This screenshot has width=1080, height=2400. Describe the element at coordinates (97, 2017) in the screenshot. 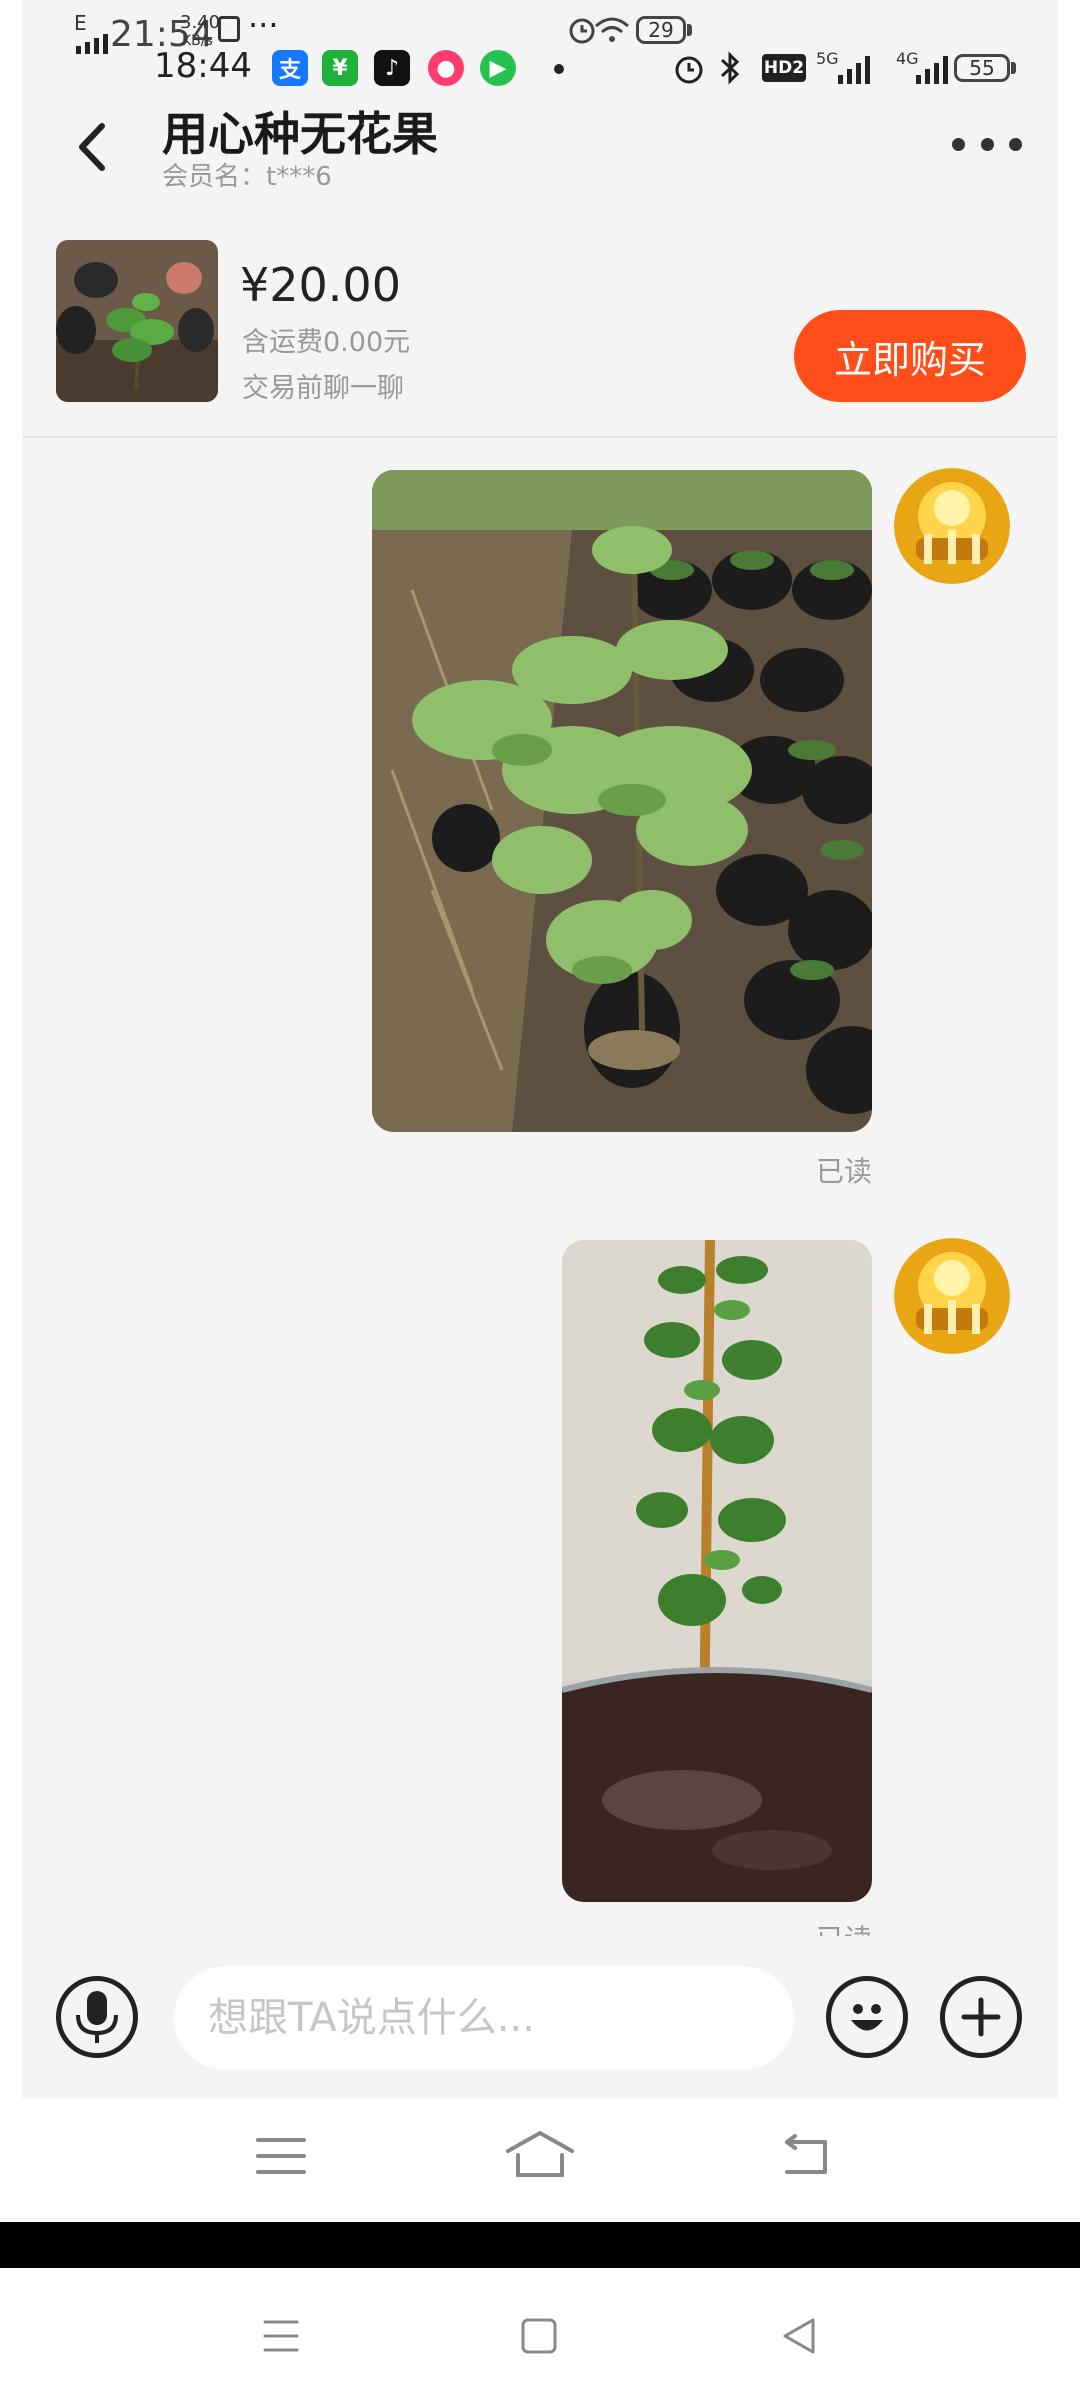

I see `microphone-icon` at that location.